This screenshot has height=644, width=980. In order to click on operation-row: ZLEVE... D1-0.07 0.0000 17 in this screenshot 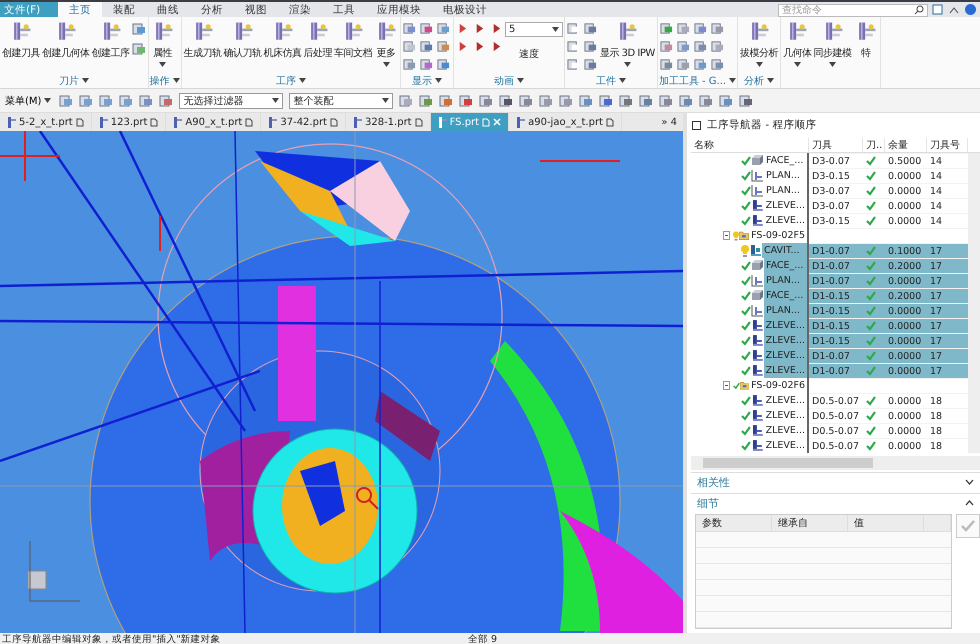, I will do `click(835, 370)`.